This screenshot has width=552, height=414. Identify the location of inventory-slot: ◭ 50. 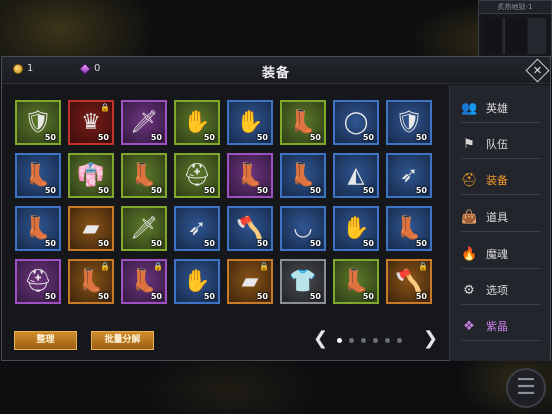
(356, 175).